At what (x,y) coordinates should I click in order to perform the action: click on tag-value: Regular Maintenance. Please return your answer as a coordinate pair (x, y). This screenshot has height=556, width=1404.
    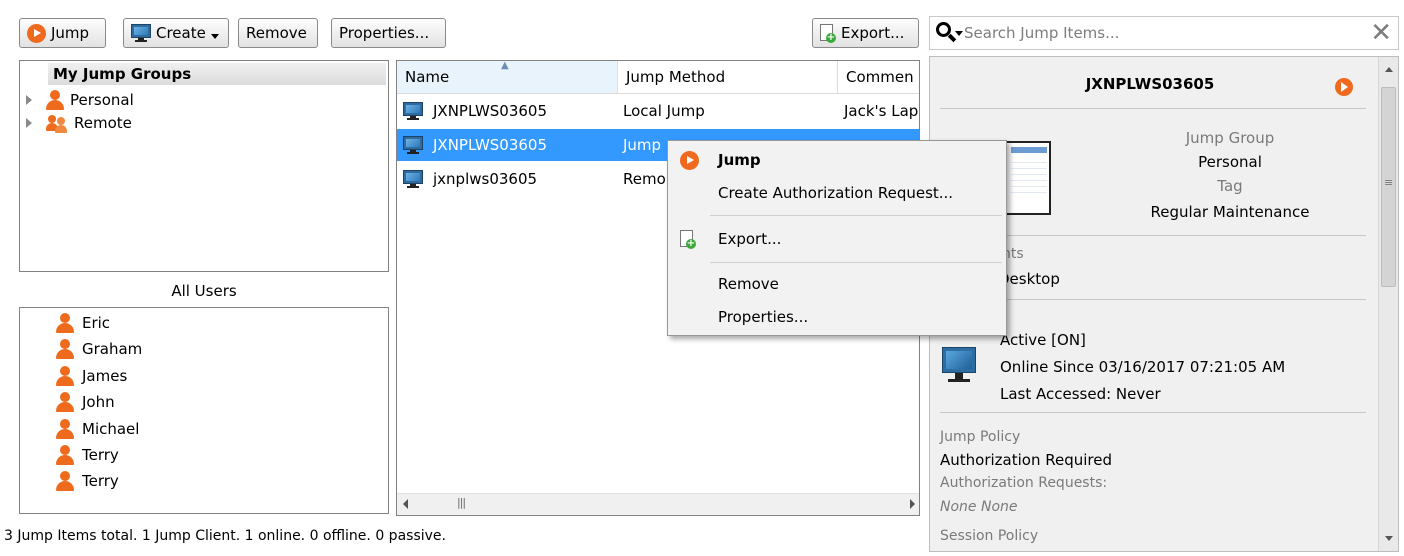
    Looking at the image, I should click on (1230, 212).